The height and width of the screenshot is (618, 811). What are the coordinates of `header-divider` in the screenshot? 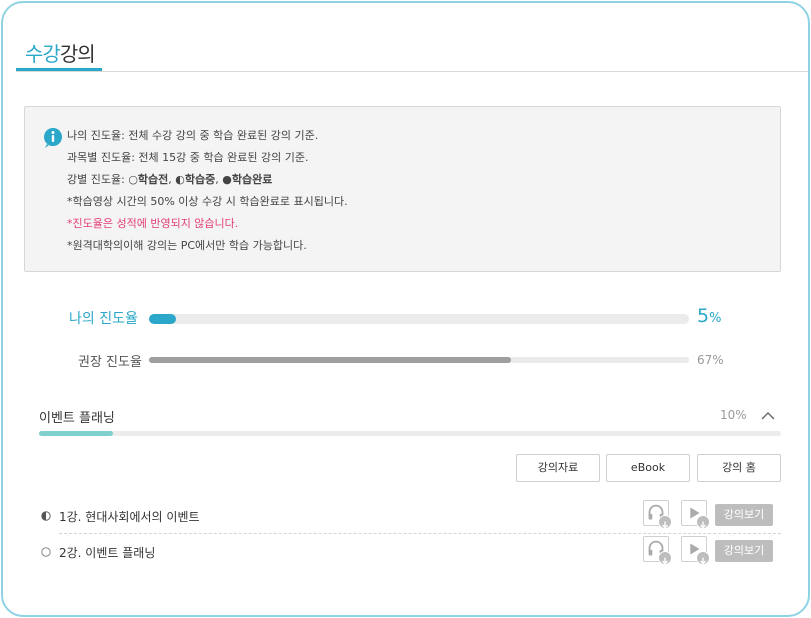 It's located at (412, 71).